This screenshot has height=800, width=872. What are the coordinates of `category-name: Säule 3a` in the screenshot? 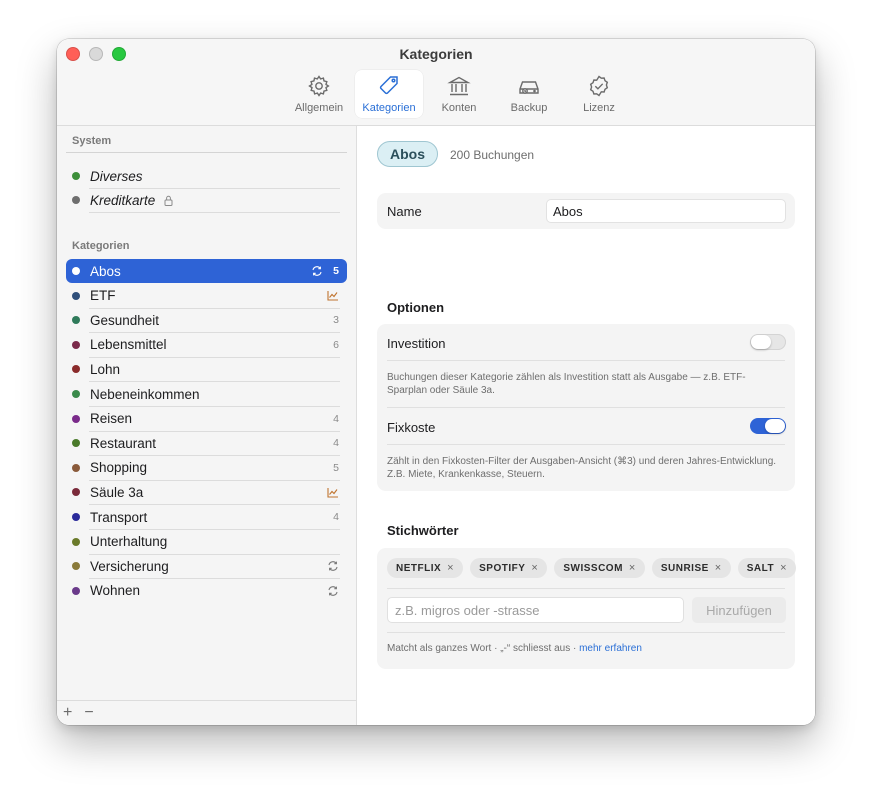 It's located at (117, 492).